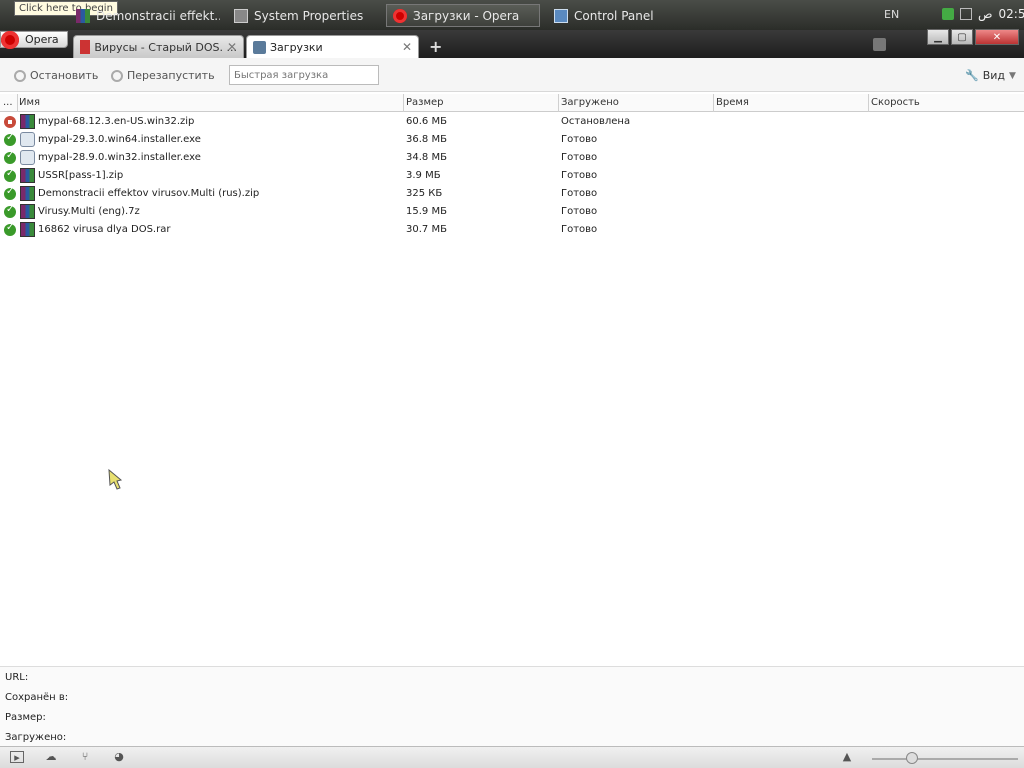 This screenshot has width=1024, height=768. What do you see at coordinates (117, 75) in the screenshot?
I see `restart-icon` at bounding box center [117, 75].